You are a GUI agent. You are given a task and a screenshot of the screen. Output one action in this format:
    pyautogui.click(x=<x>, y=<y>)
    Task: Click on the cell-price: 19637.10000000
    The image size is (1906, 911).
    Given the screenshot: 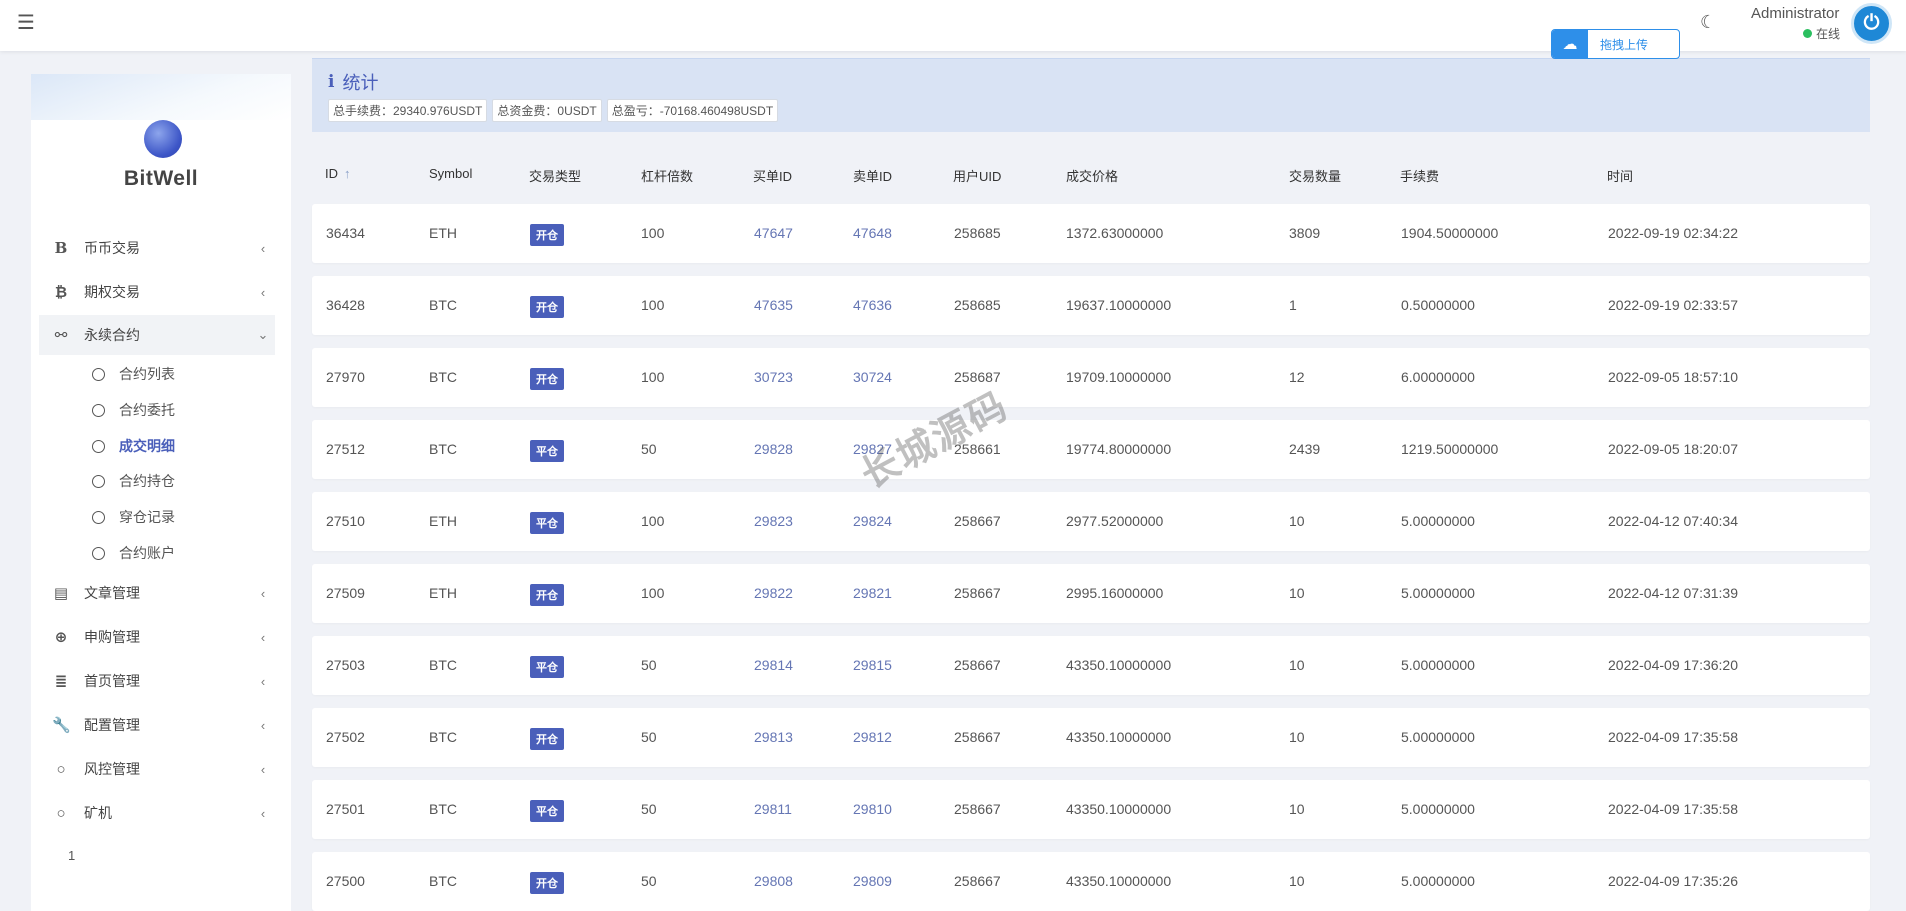 What is the action you would take?
    pyautogui.click(x=1119, y=305)
    